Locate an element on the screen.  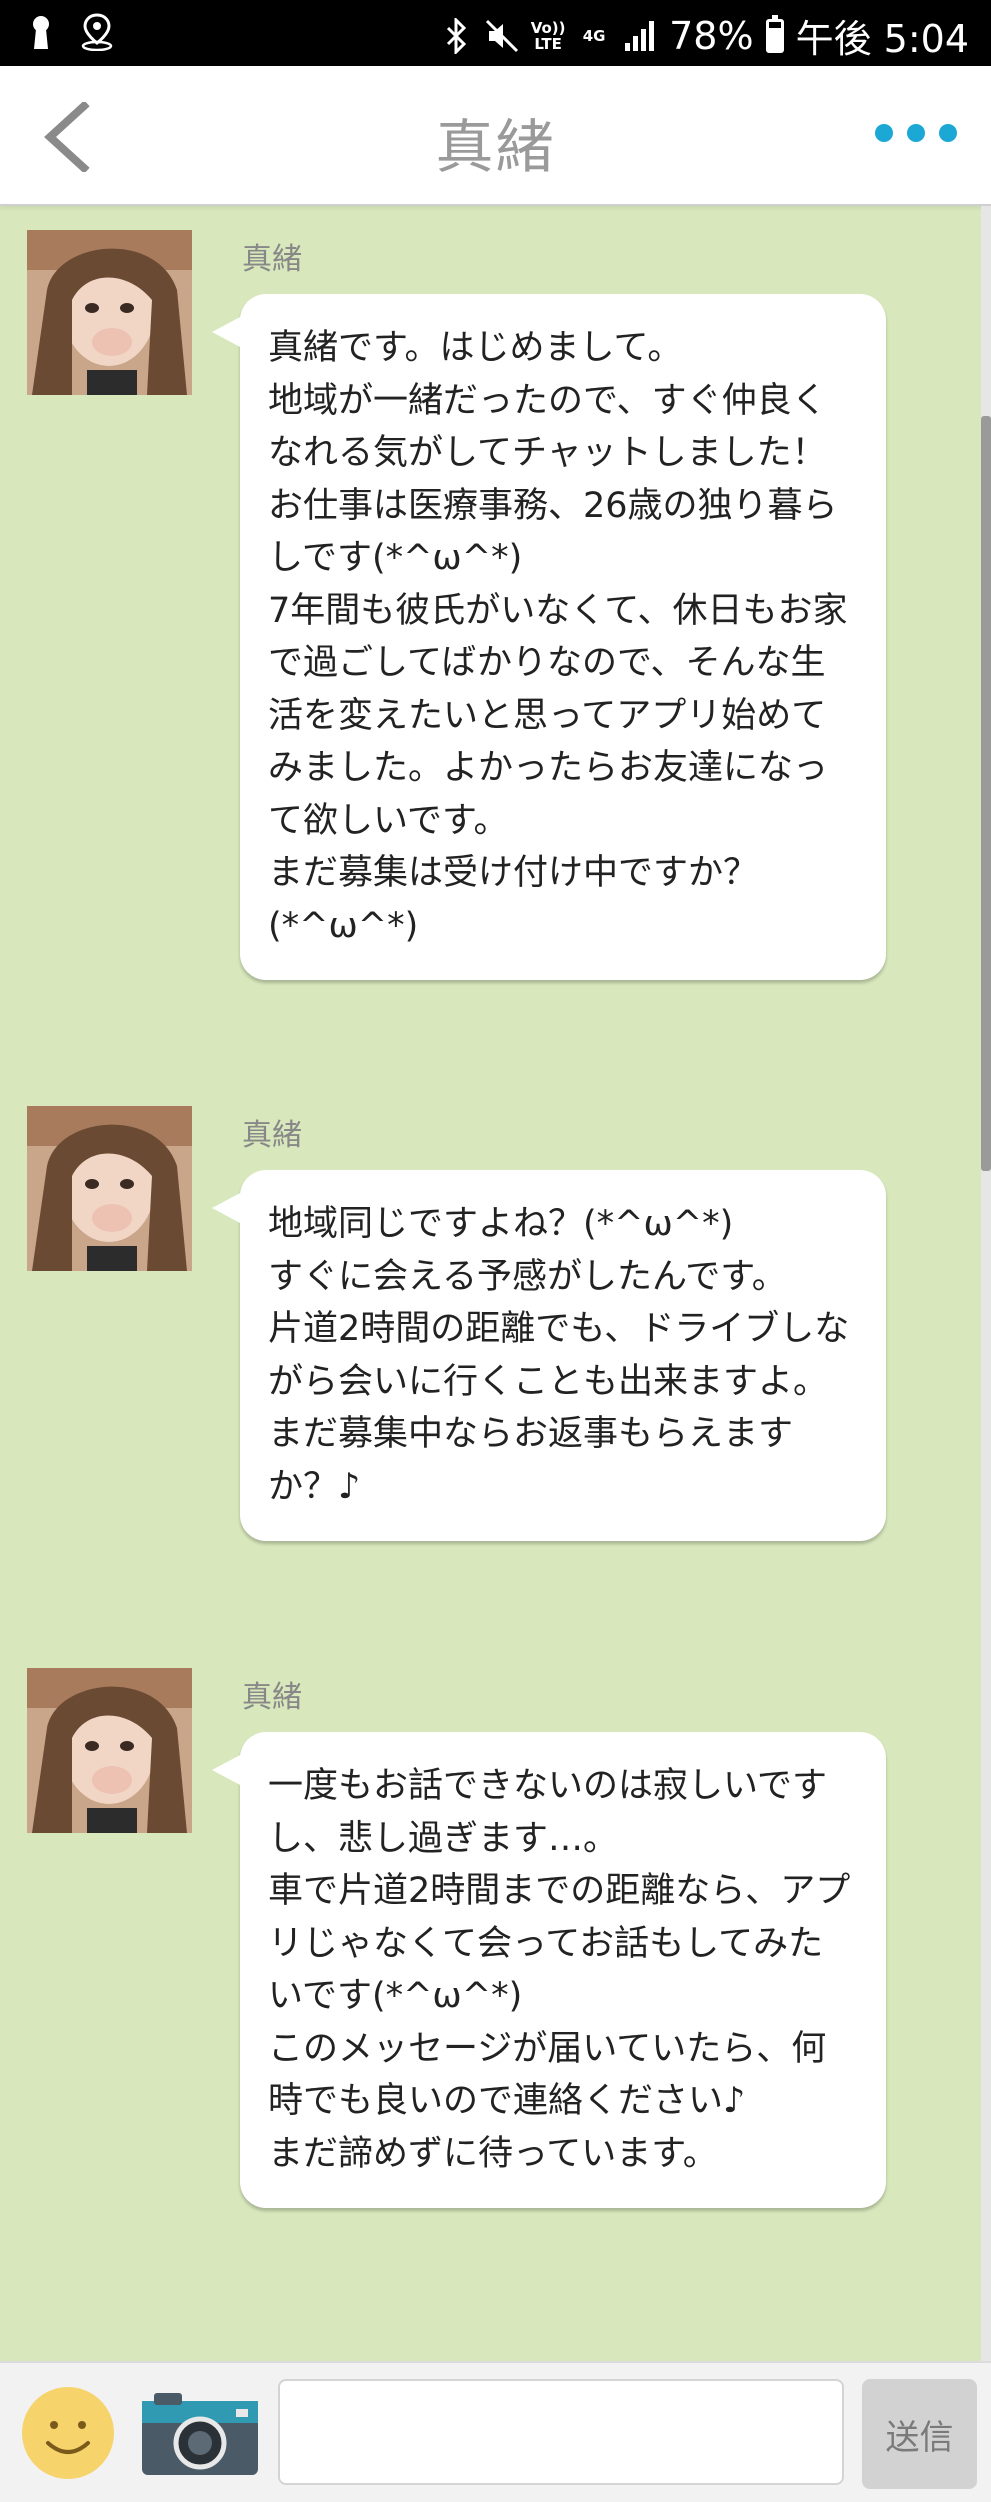
camera-icon is located at coordinates (200, 2434).